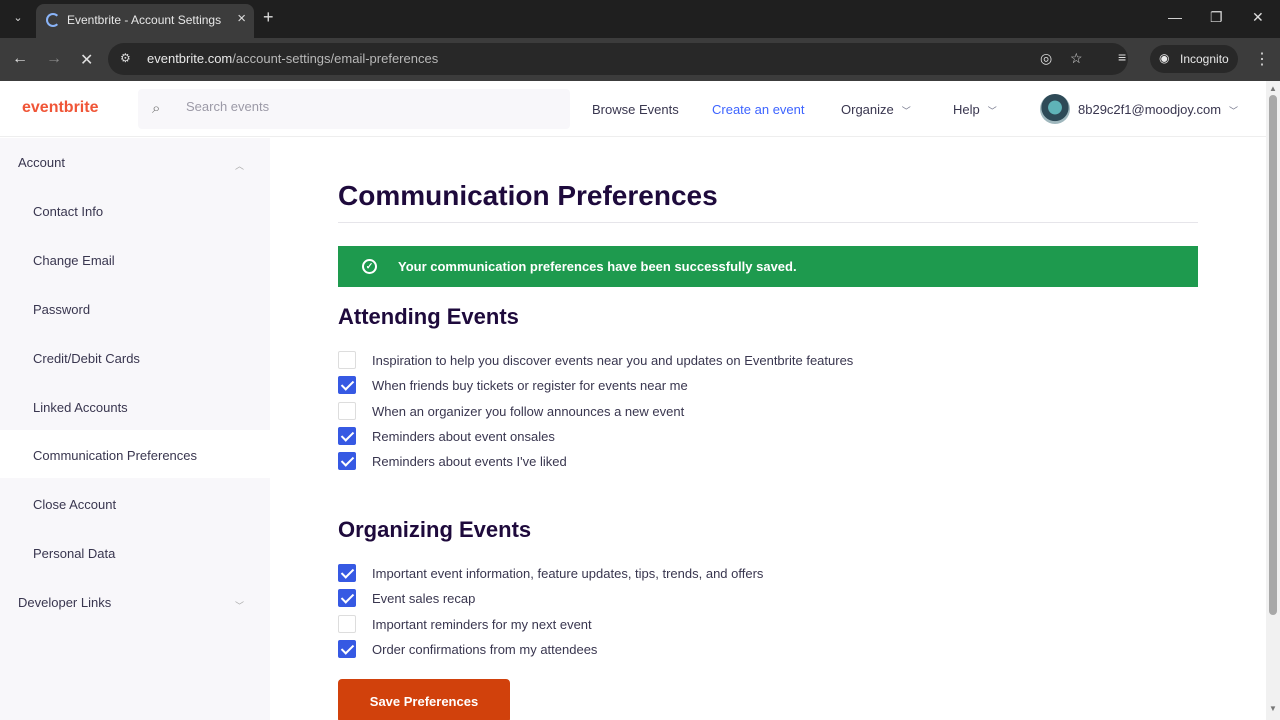 The width and height of the screenshot is (1280, 720). Describe the element at coordinates (61, 309) in the screenshot. I see `sidebar-item-password: Password` at that location.